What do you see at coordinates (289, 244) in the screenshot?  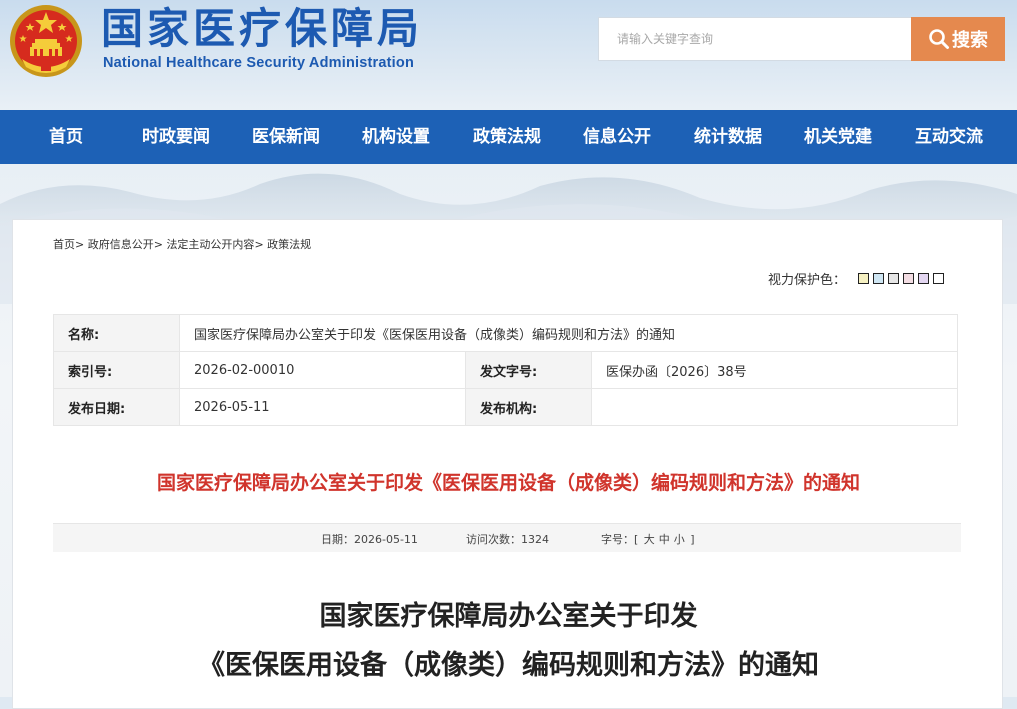 I see `breadcrumb-policies: 政策法规` at bounding box center [289, 244].